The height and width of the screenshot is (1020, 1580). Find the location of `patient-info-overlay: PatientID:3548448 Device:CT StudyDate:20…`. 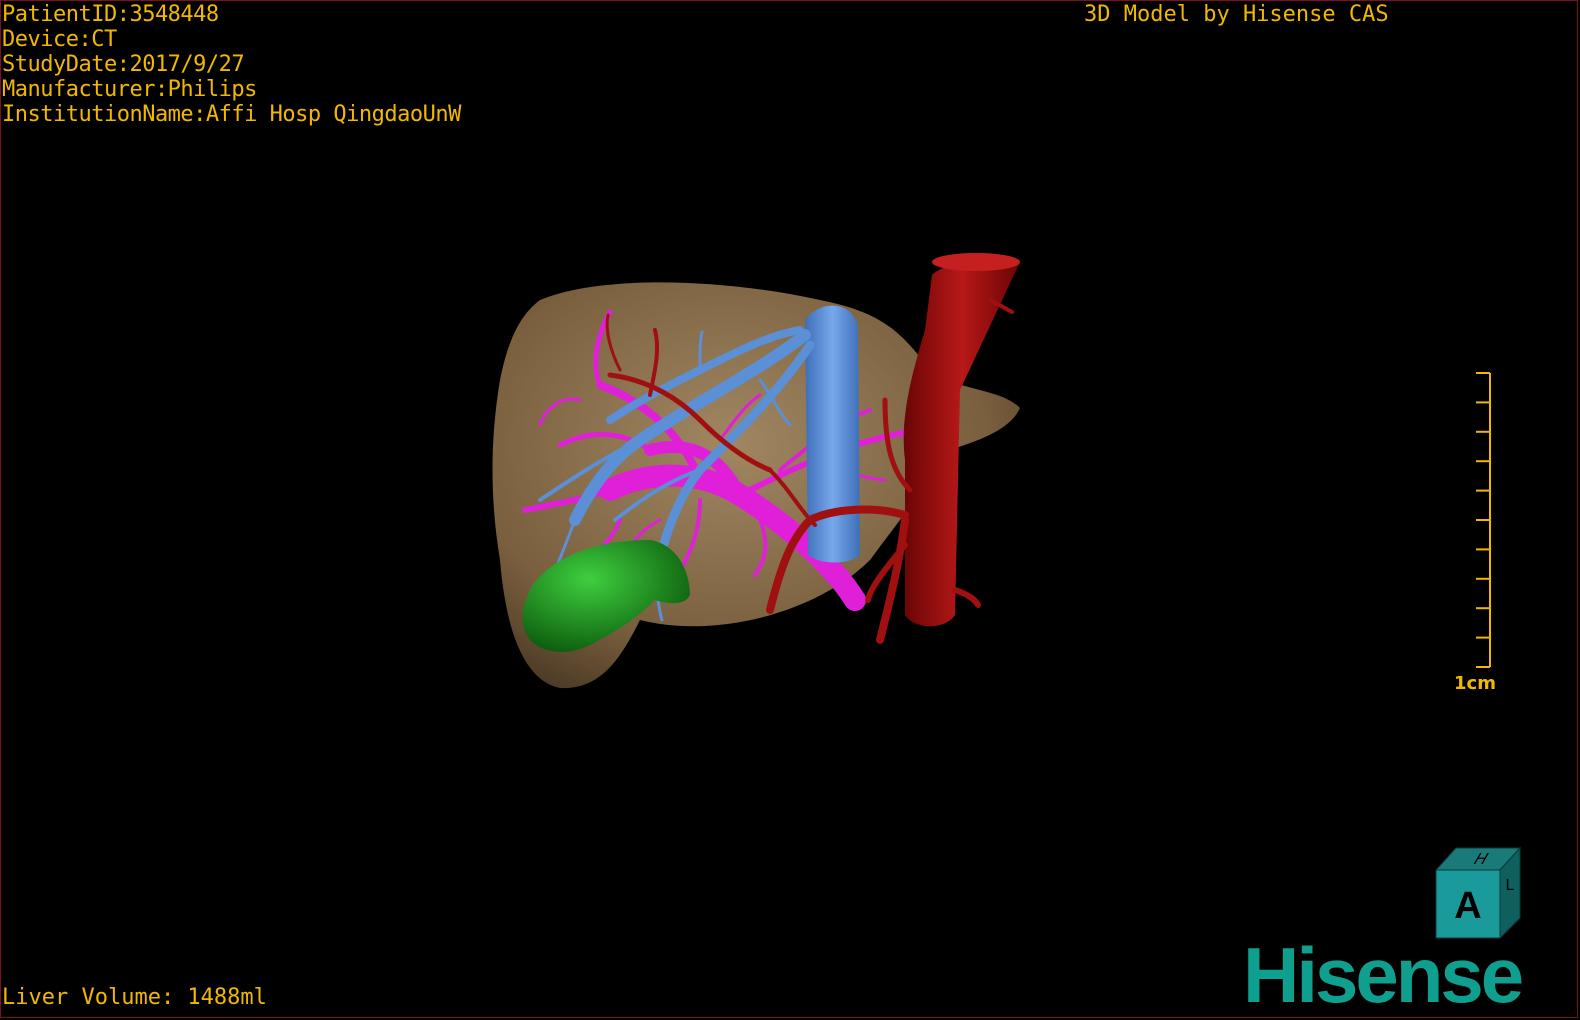

patient-info-overlay: PatientID:3548448 Device:CT StudyDate:20… is located at coordinates (231, 64).